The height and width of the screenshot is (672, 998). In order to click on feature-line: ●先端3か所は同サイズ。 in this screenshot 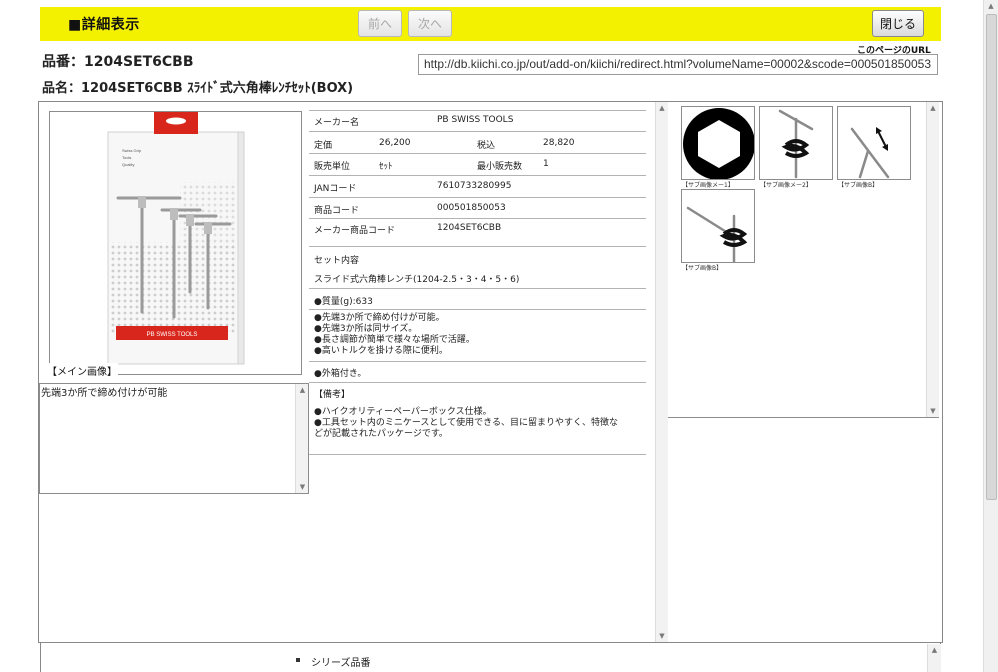, I will do `click(366, 329)`.